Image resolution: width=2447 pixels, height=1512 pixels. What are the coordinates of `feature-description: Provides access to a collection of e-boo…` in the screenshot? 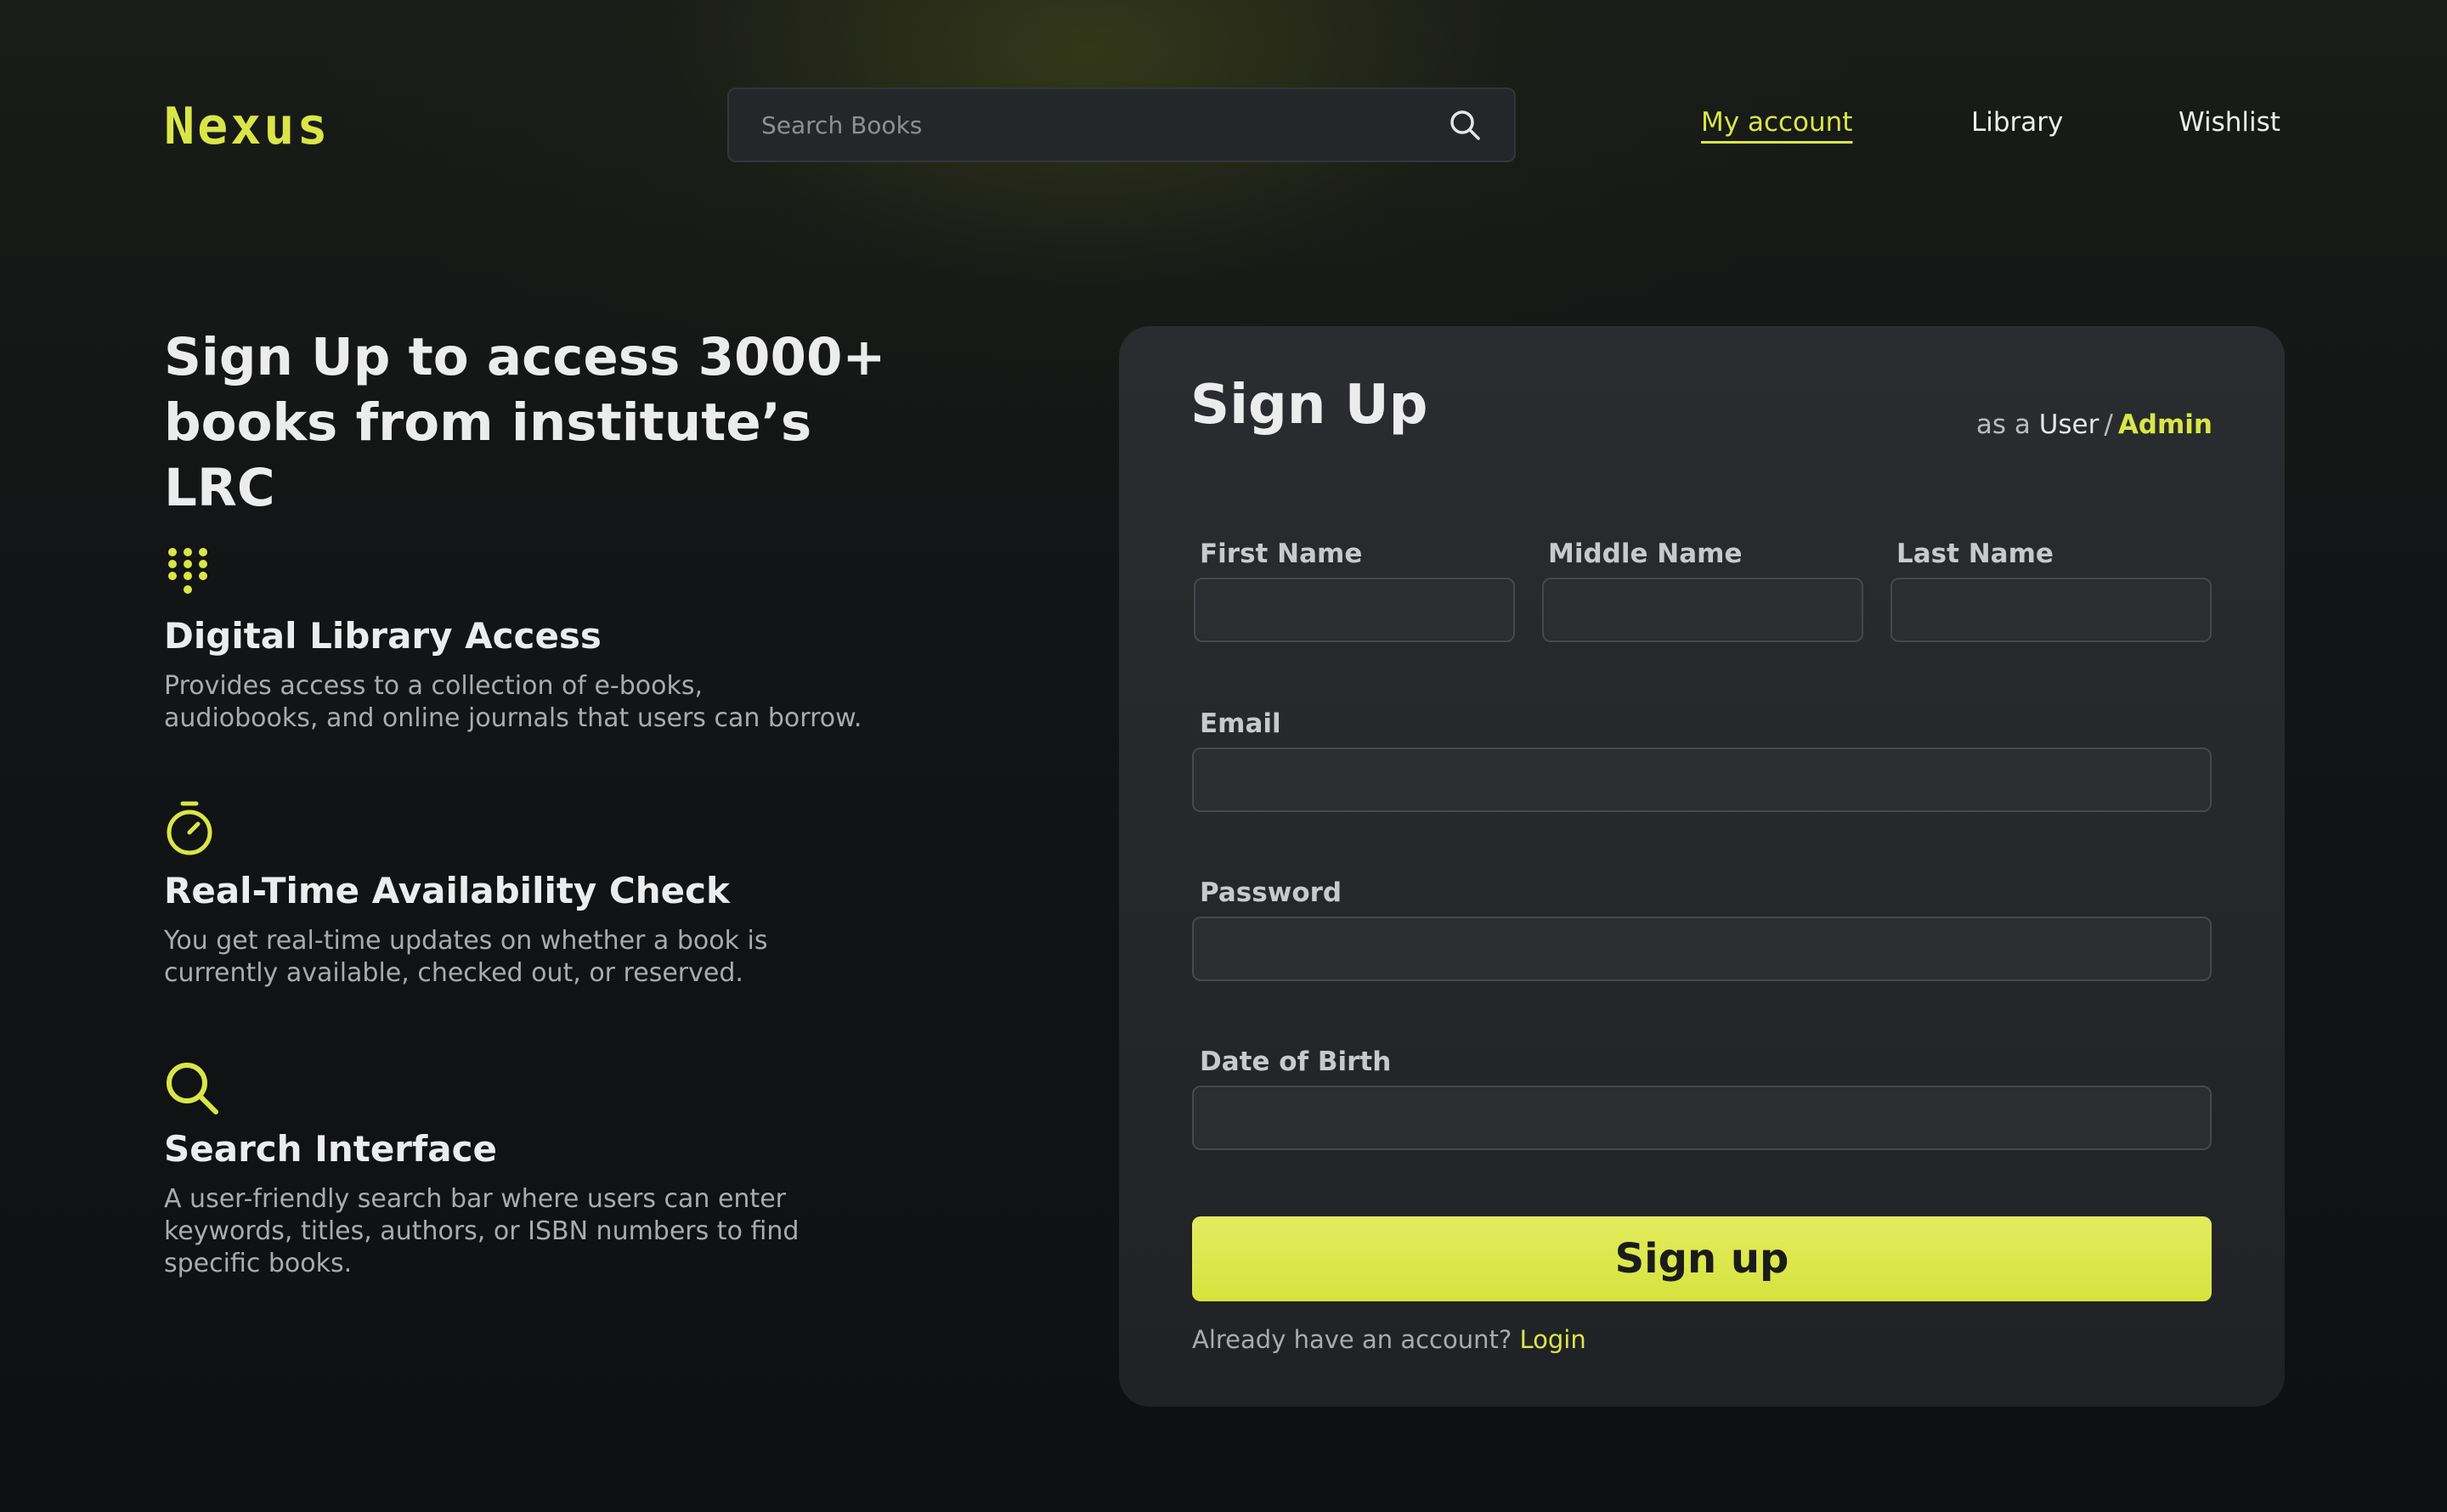 It's located at (513, 702).